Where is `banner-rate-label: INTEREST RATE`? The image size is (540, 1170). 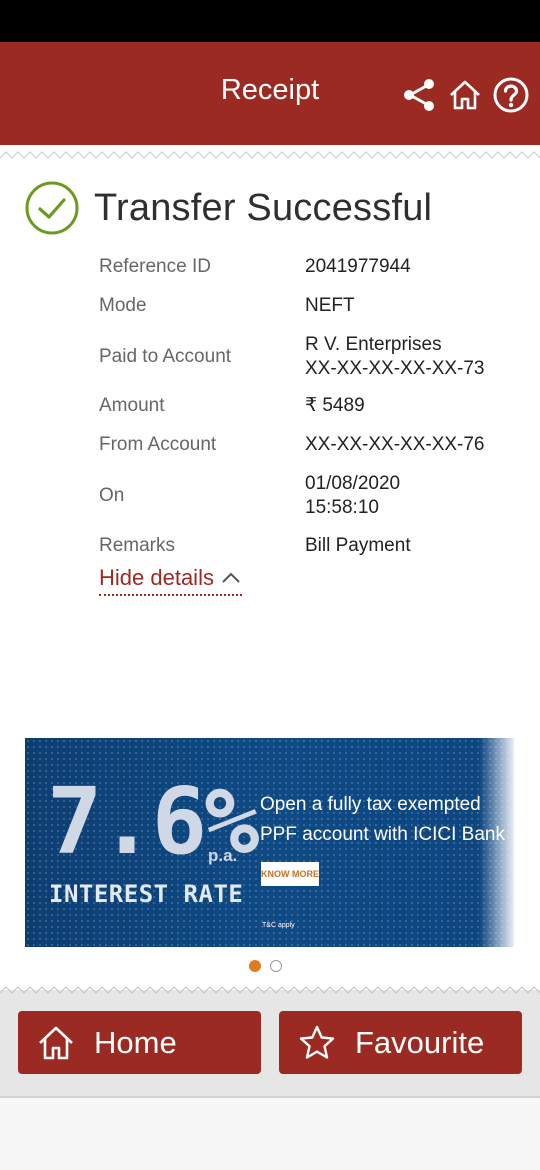 banner-rate-label: INTEREST RATE is located at coordinates (146, 894).